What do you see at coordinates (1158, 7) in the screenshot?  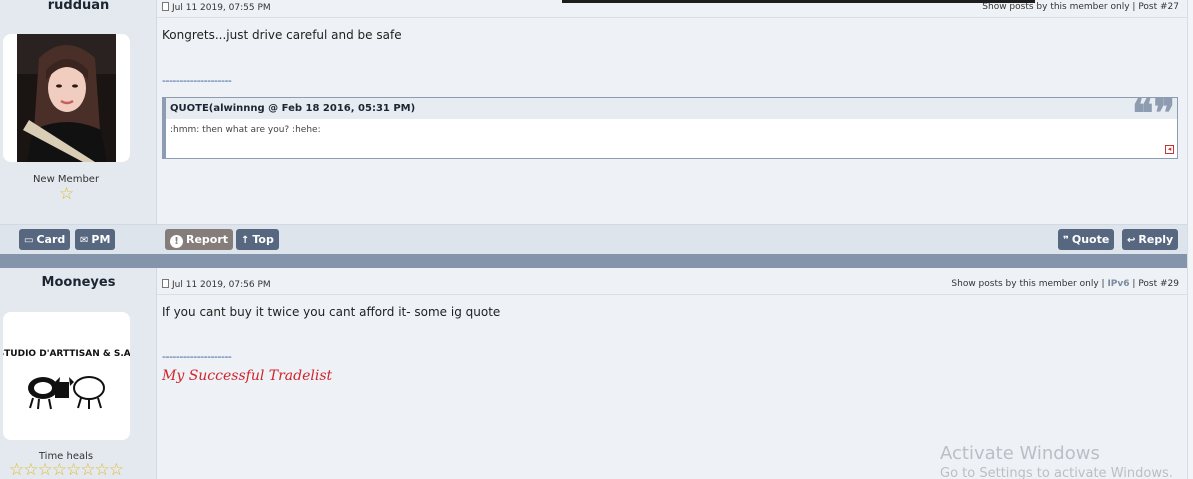 I see `post-number: Post #27` at bounding box center [1158, 7].